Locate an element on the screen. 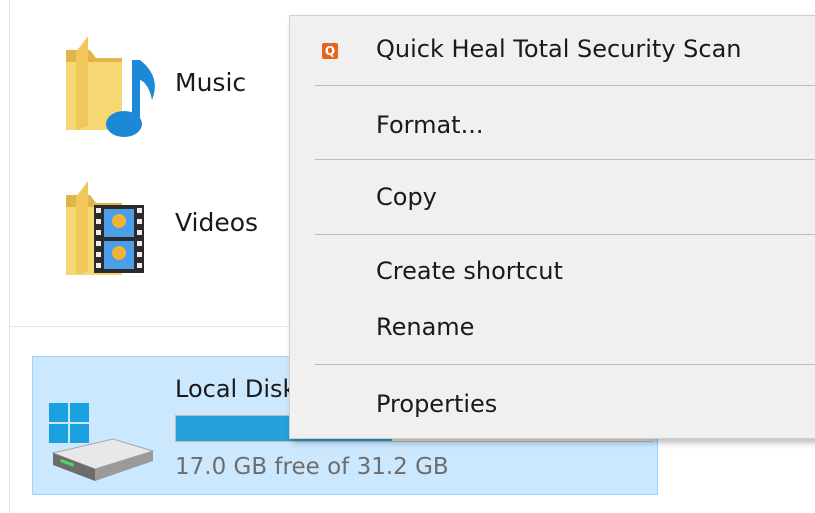  menu-item-copy: Copy is located at coordinates (552, 199).